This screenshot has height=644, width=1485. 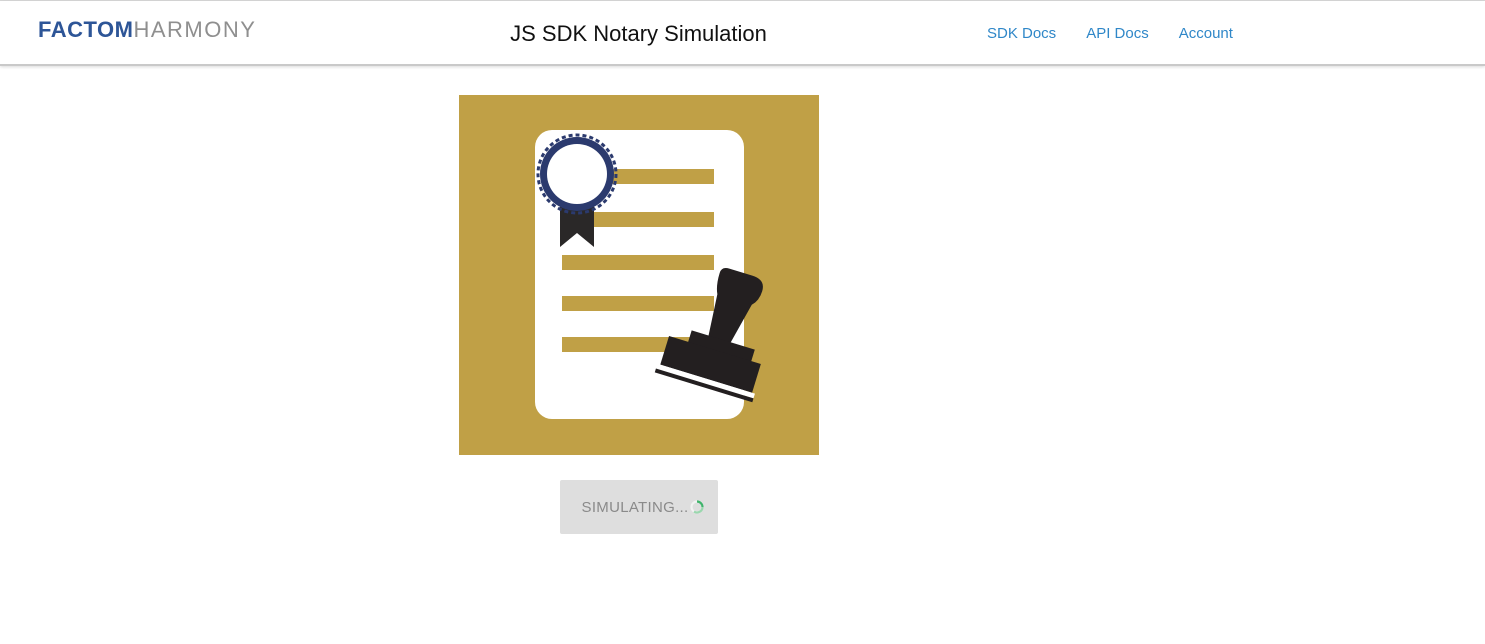 I want to click on top-nav: SDK Docs API Docs Account, so click(x=1110, y=34).